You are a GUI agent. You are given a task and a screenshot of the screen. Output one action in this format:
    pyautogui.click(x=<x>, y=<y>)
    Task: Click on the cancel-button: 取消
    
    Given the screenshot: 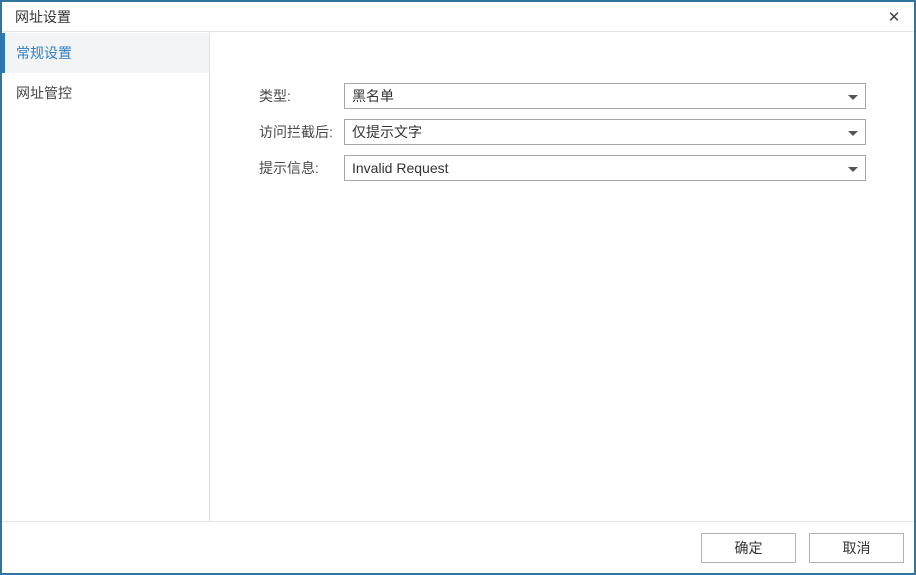 What is the action you would take?
    pyautogui.click(x=856, y=548)
    